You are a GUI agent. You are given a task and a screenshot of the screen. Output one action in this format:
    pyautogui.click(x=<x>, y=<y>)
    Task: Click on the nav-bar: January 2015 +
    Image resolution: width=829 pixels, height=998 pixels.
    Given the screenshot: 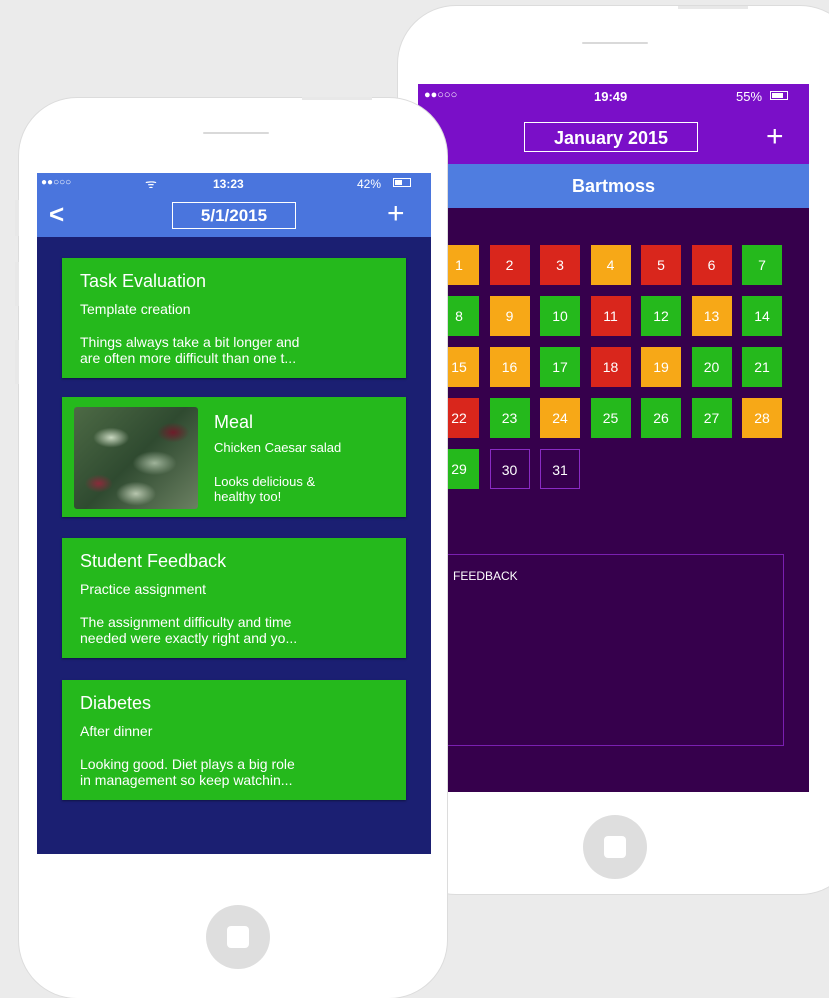 What is the action you would take?
    pyautogui.click(x=613, y=137)
    